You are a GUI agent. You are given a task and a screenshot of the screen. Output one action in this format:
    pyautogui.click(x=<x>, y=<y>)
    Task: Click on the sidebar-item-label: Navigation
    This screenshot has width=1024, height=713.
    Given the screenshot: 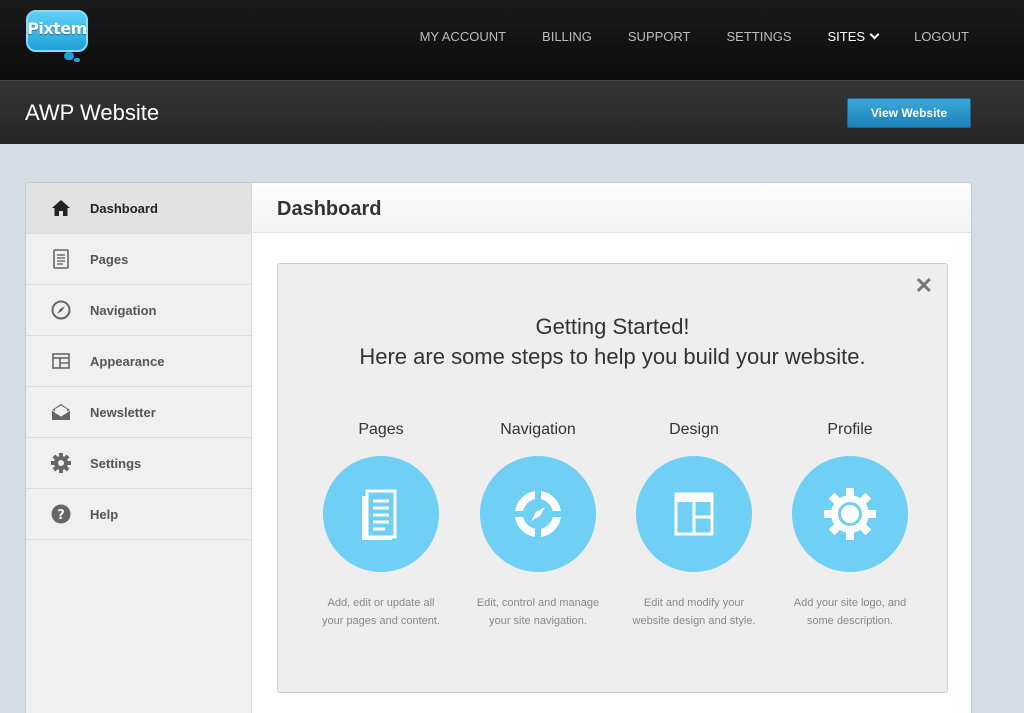 What is the action you would take?
    pyautogui.click(x=123, y=310)
    